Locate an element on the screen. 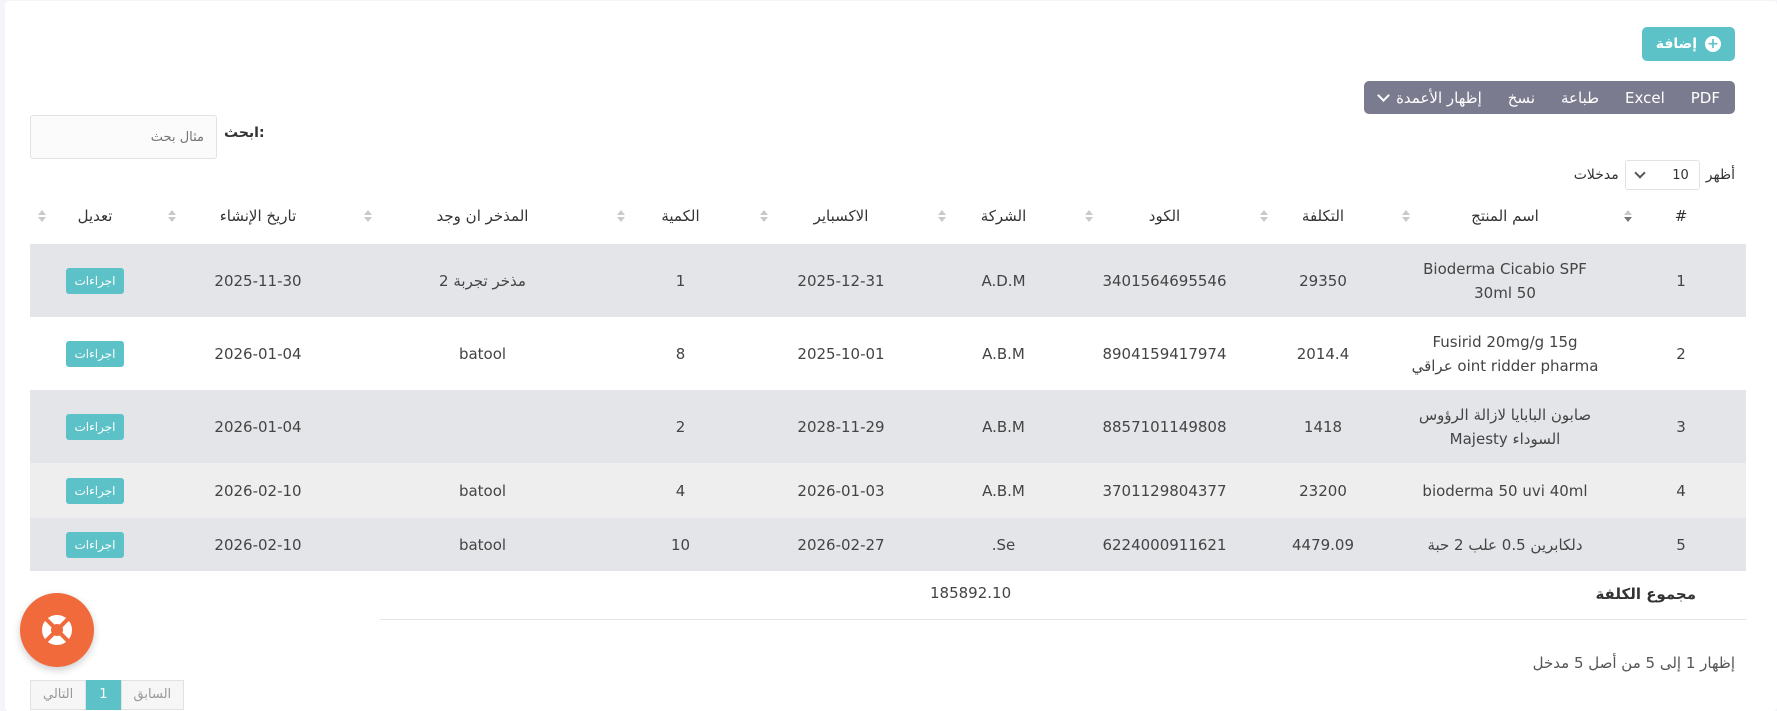 The height and width of the screenshot is (711, 1777). export-toolbar: PDF Excel طباعة نسخ إظهار الأعمدة is located at coordinates (1549, 97).